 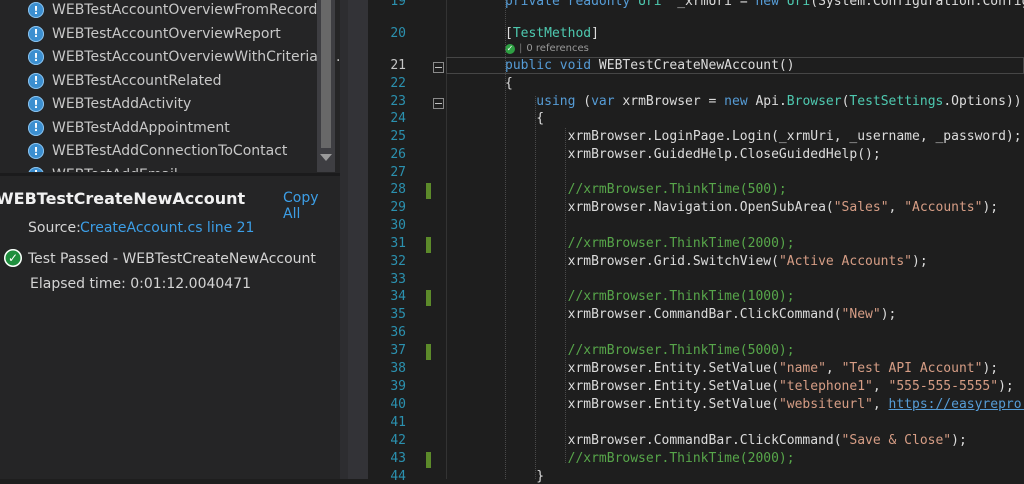 I want to click on line-number: 26, so click(x=398, y=154).